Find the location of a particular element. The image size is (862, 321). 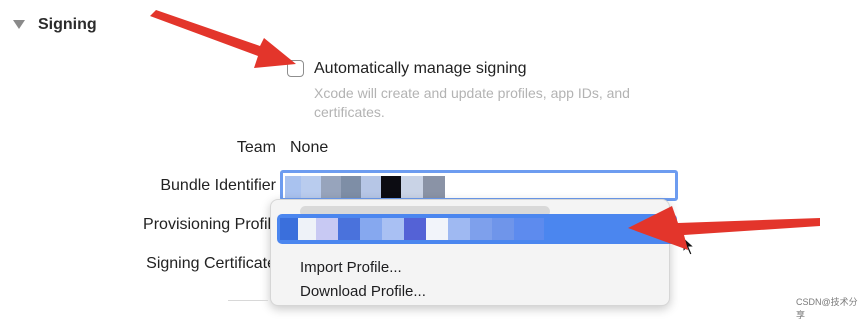

selected-profile-item is located at coordinates (477, 229).